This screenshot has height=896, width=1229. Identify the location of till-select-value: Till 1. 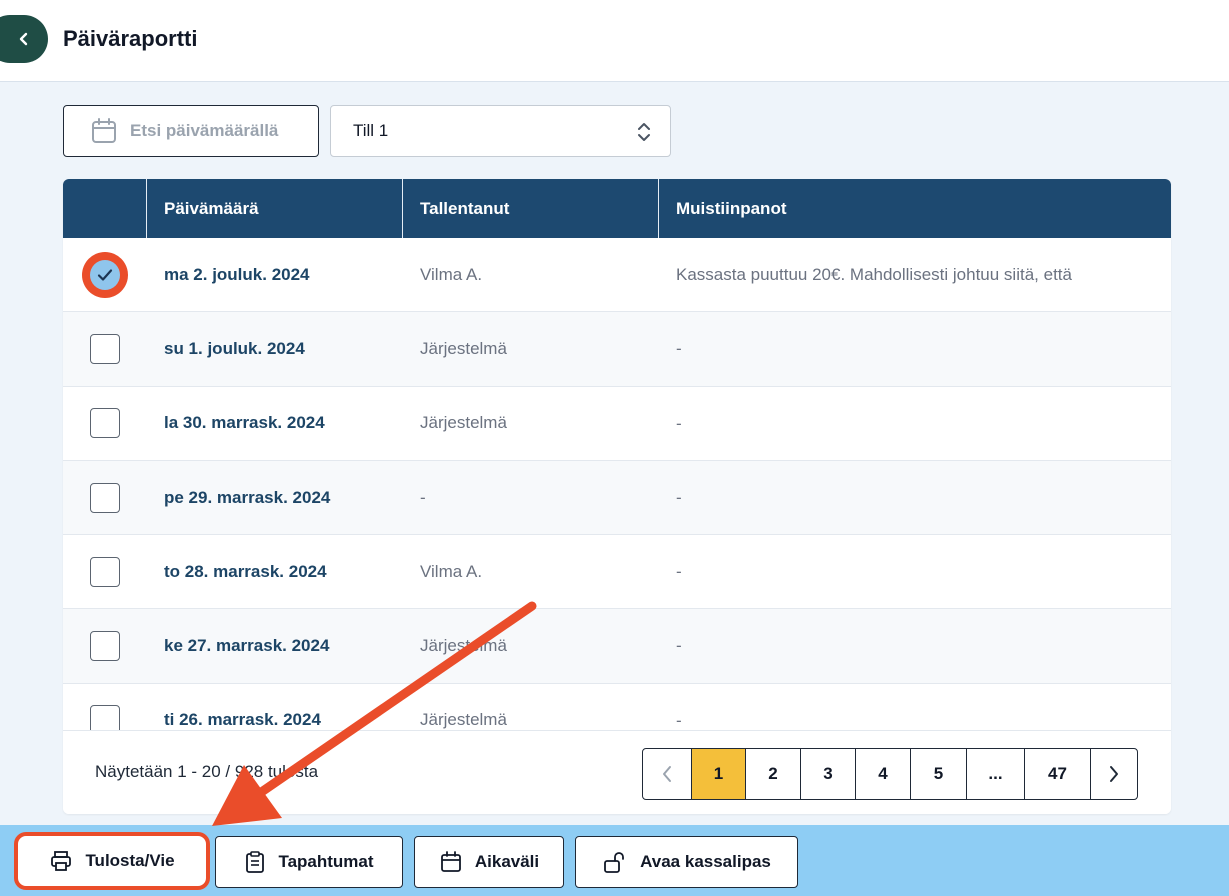
(371, 130).